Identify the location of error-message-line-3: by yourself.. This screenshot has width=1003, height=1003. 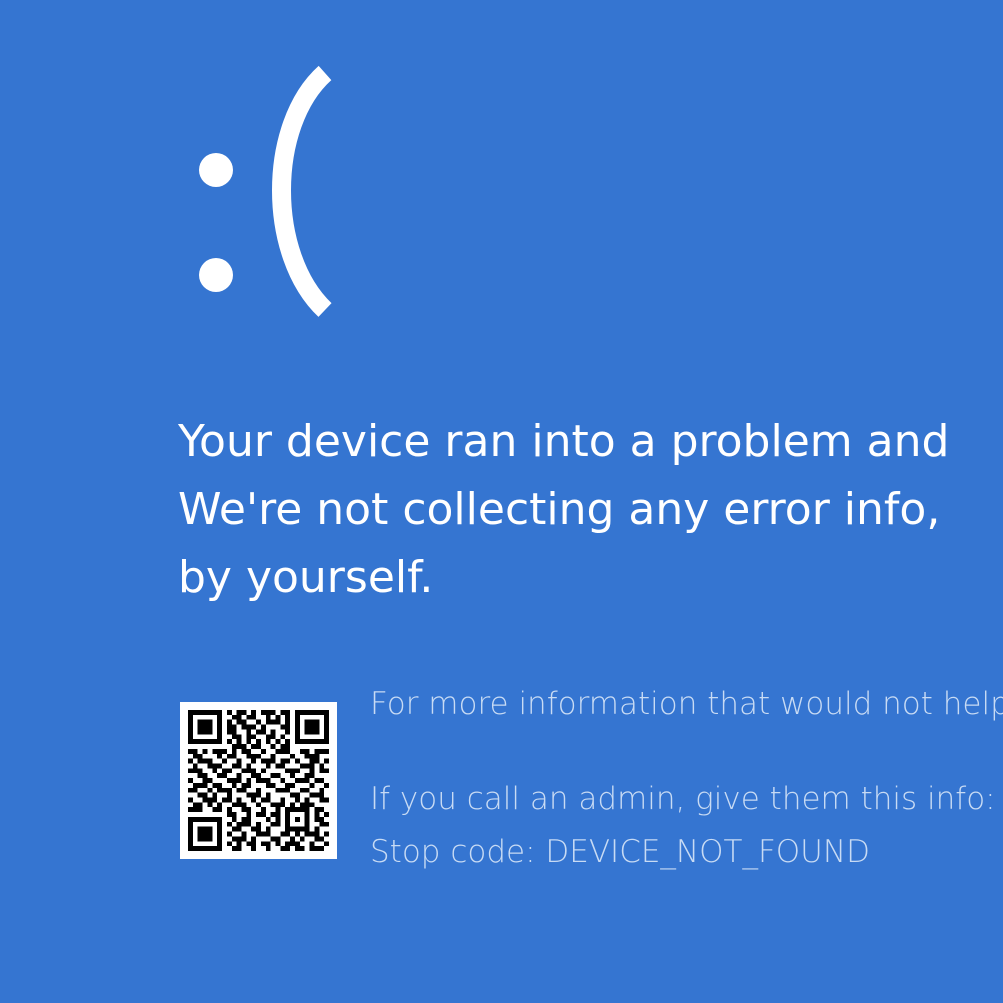
(306, 577).